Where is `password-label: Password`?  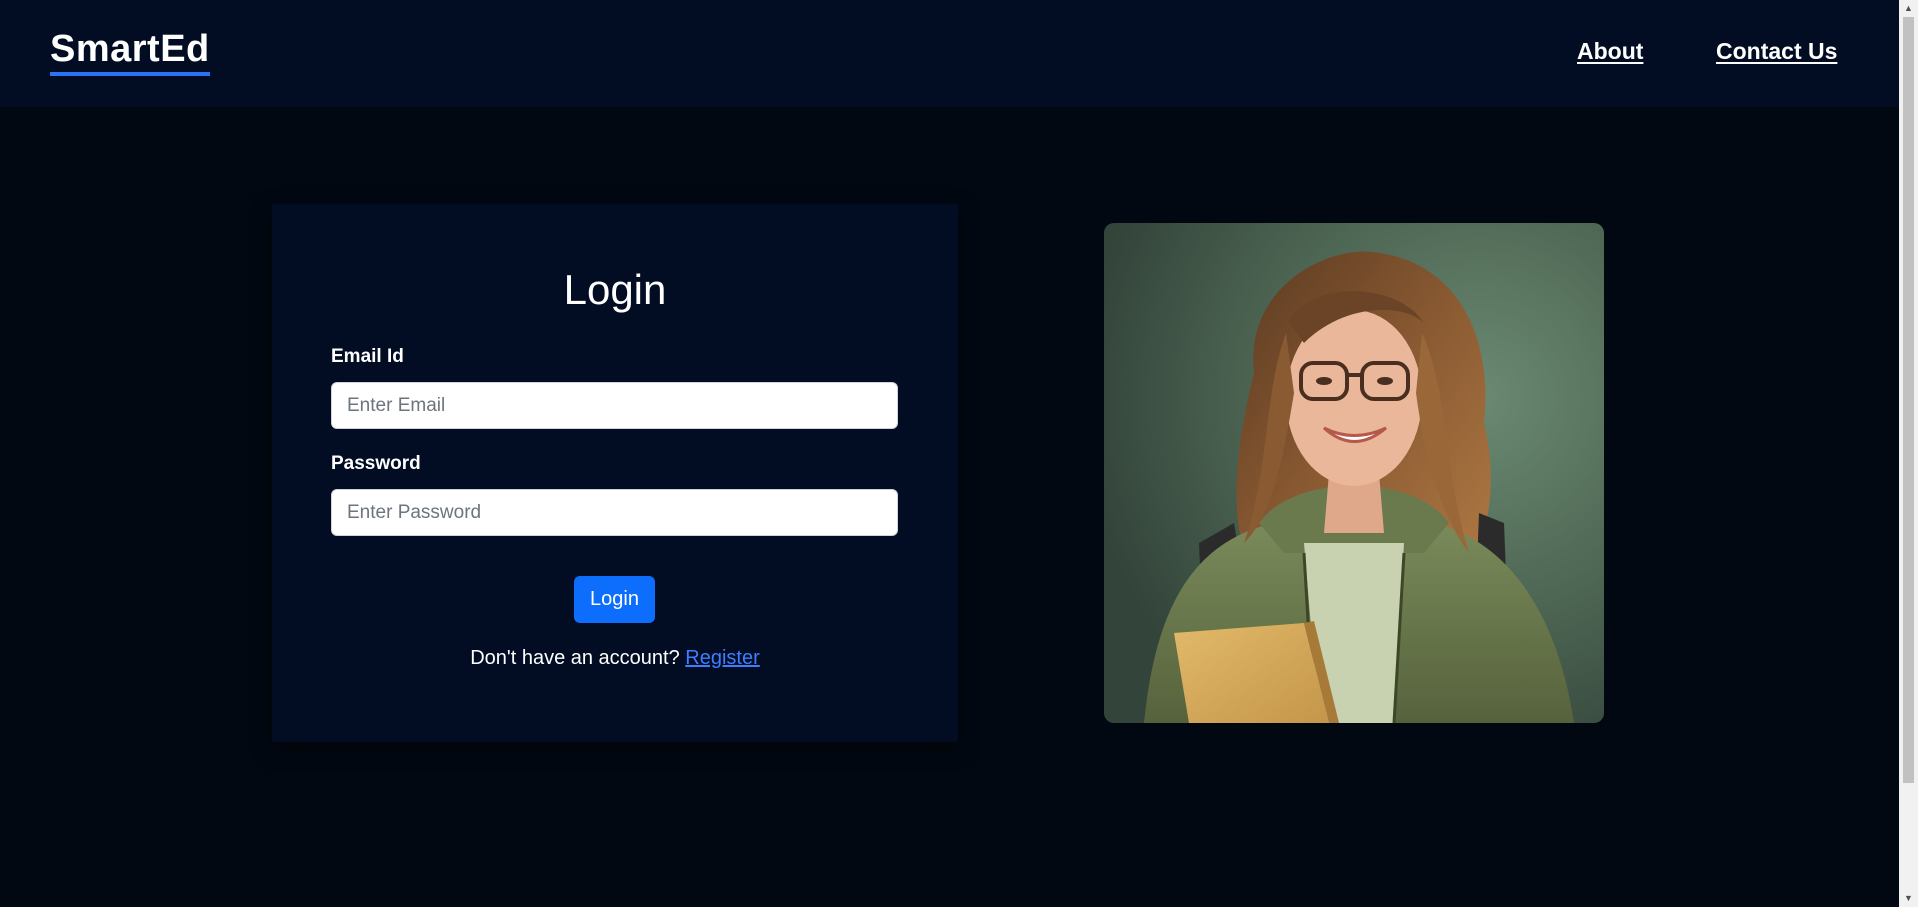
password-label: Password is located at coordinates (376, 463).